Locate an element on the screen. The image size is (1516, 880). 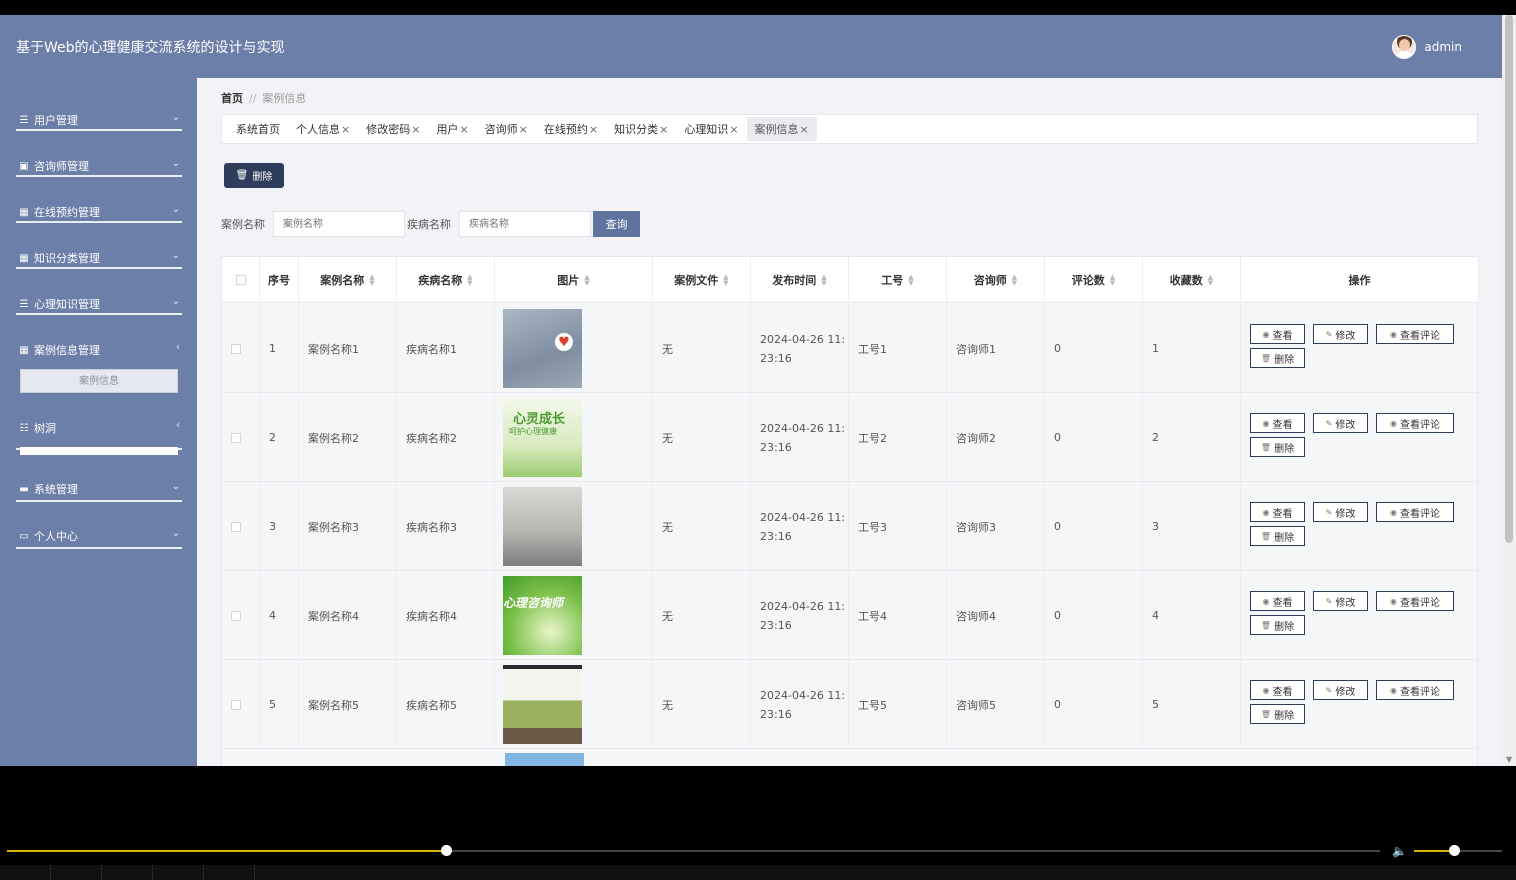
case-name-input is located at coordinates (339, 224).